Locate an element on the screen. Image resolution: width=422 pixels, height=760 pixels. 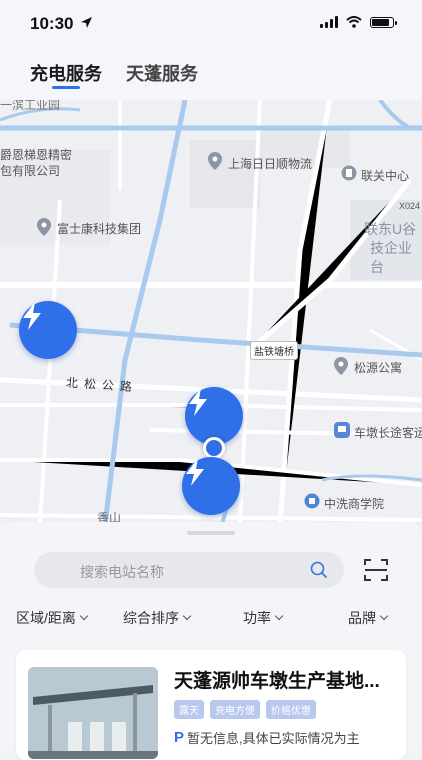
station-tags: 露天 充电方便 价格优惠 is located at coordinates (245, 709).